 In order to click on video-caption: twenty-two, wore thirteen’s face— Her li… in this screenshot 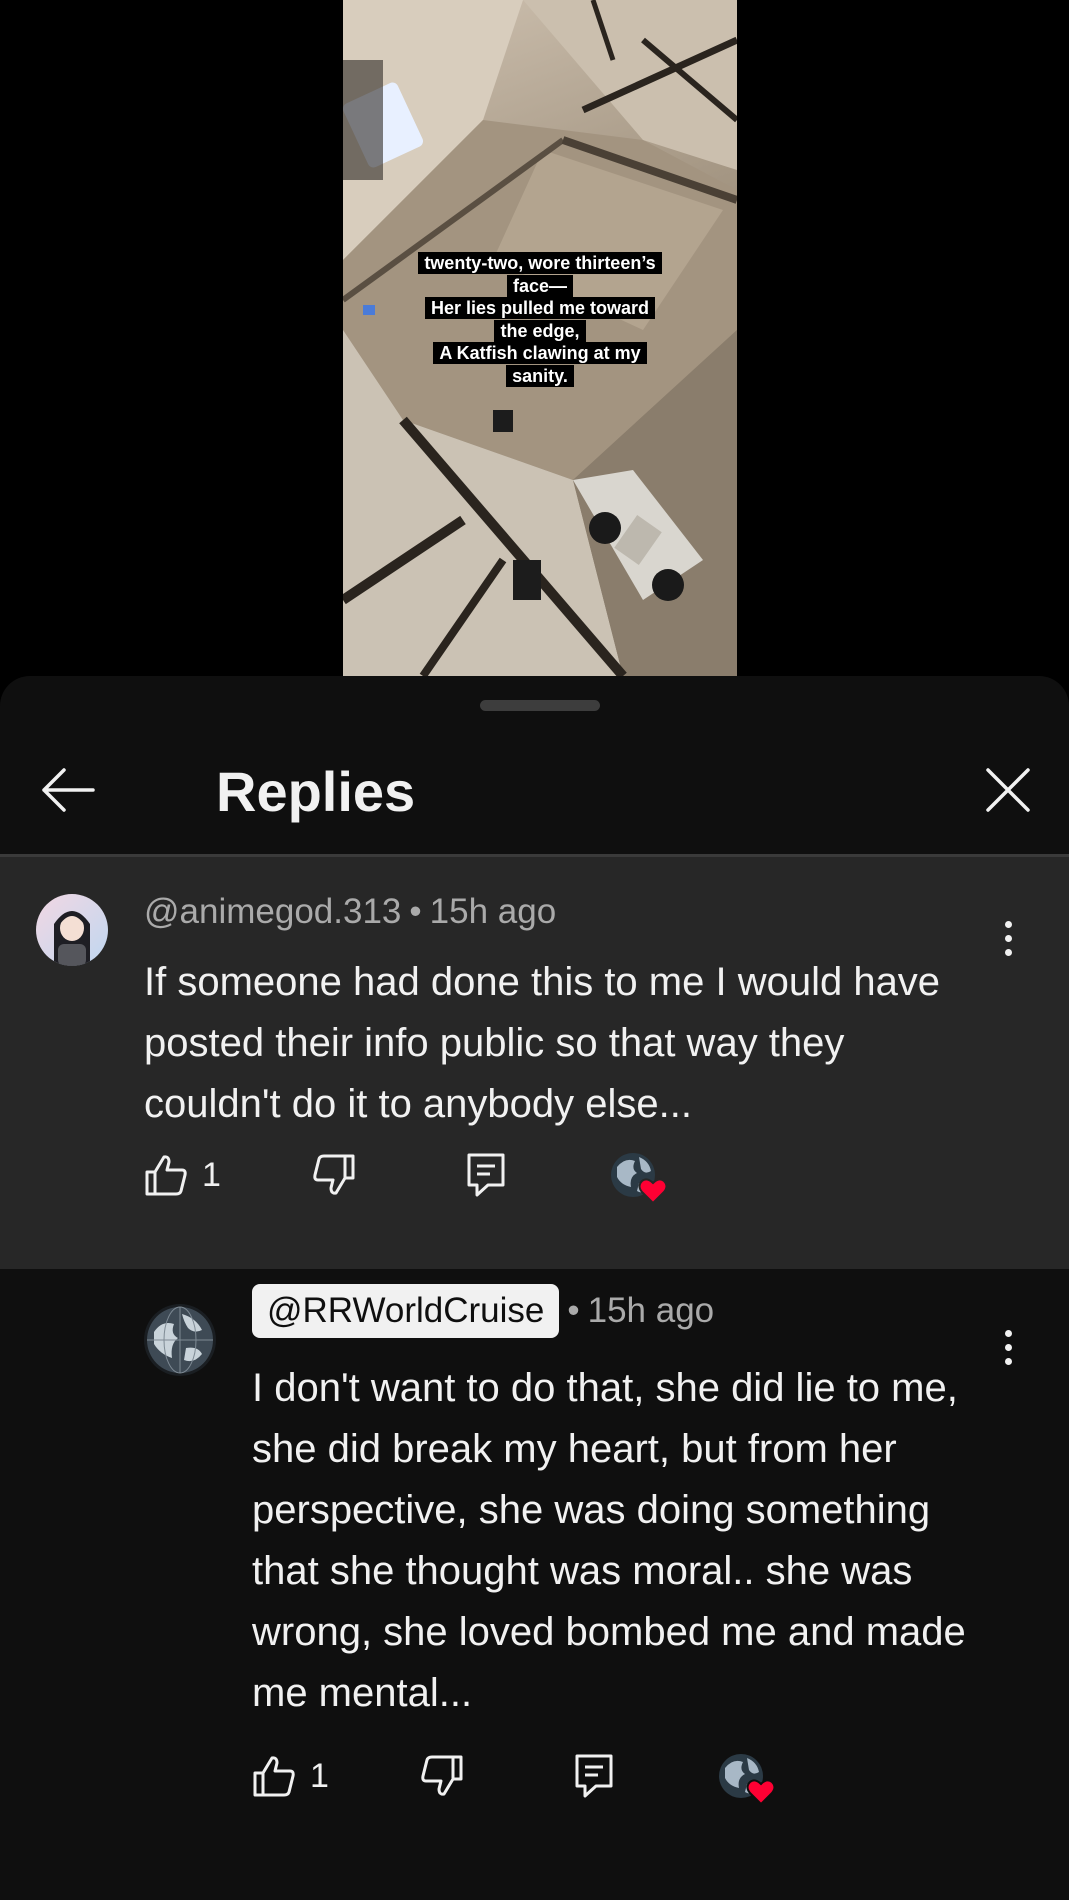, I will do `click(540, 319)`.